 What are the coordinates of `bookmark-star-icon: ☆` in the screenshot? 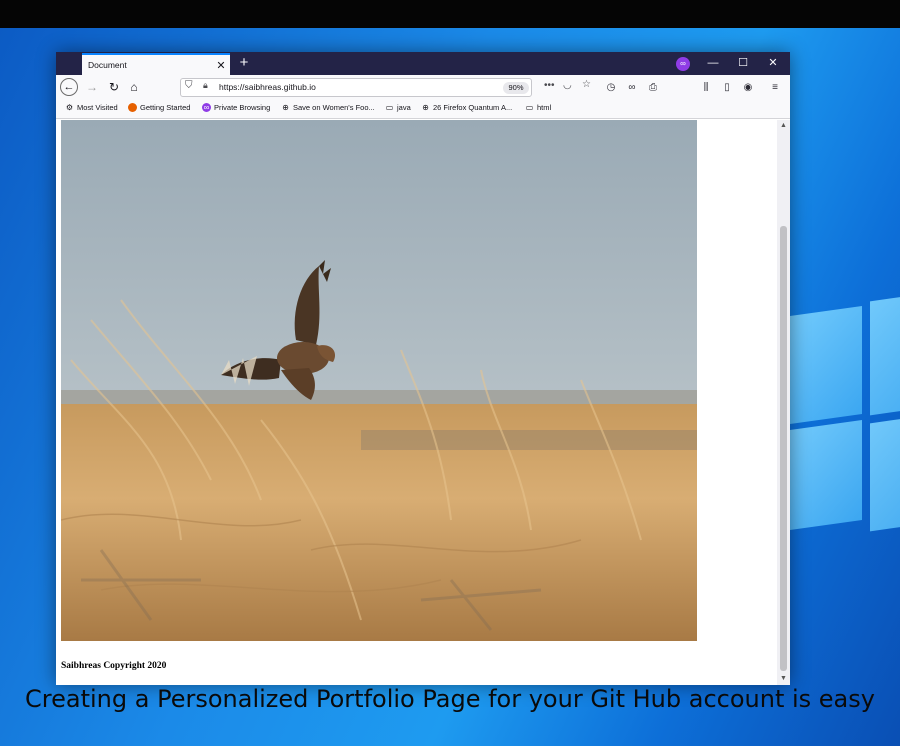 It's located at (586, 84).